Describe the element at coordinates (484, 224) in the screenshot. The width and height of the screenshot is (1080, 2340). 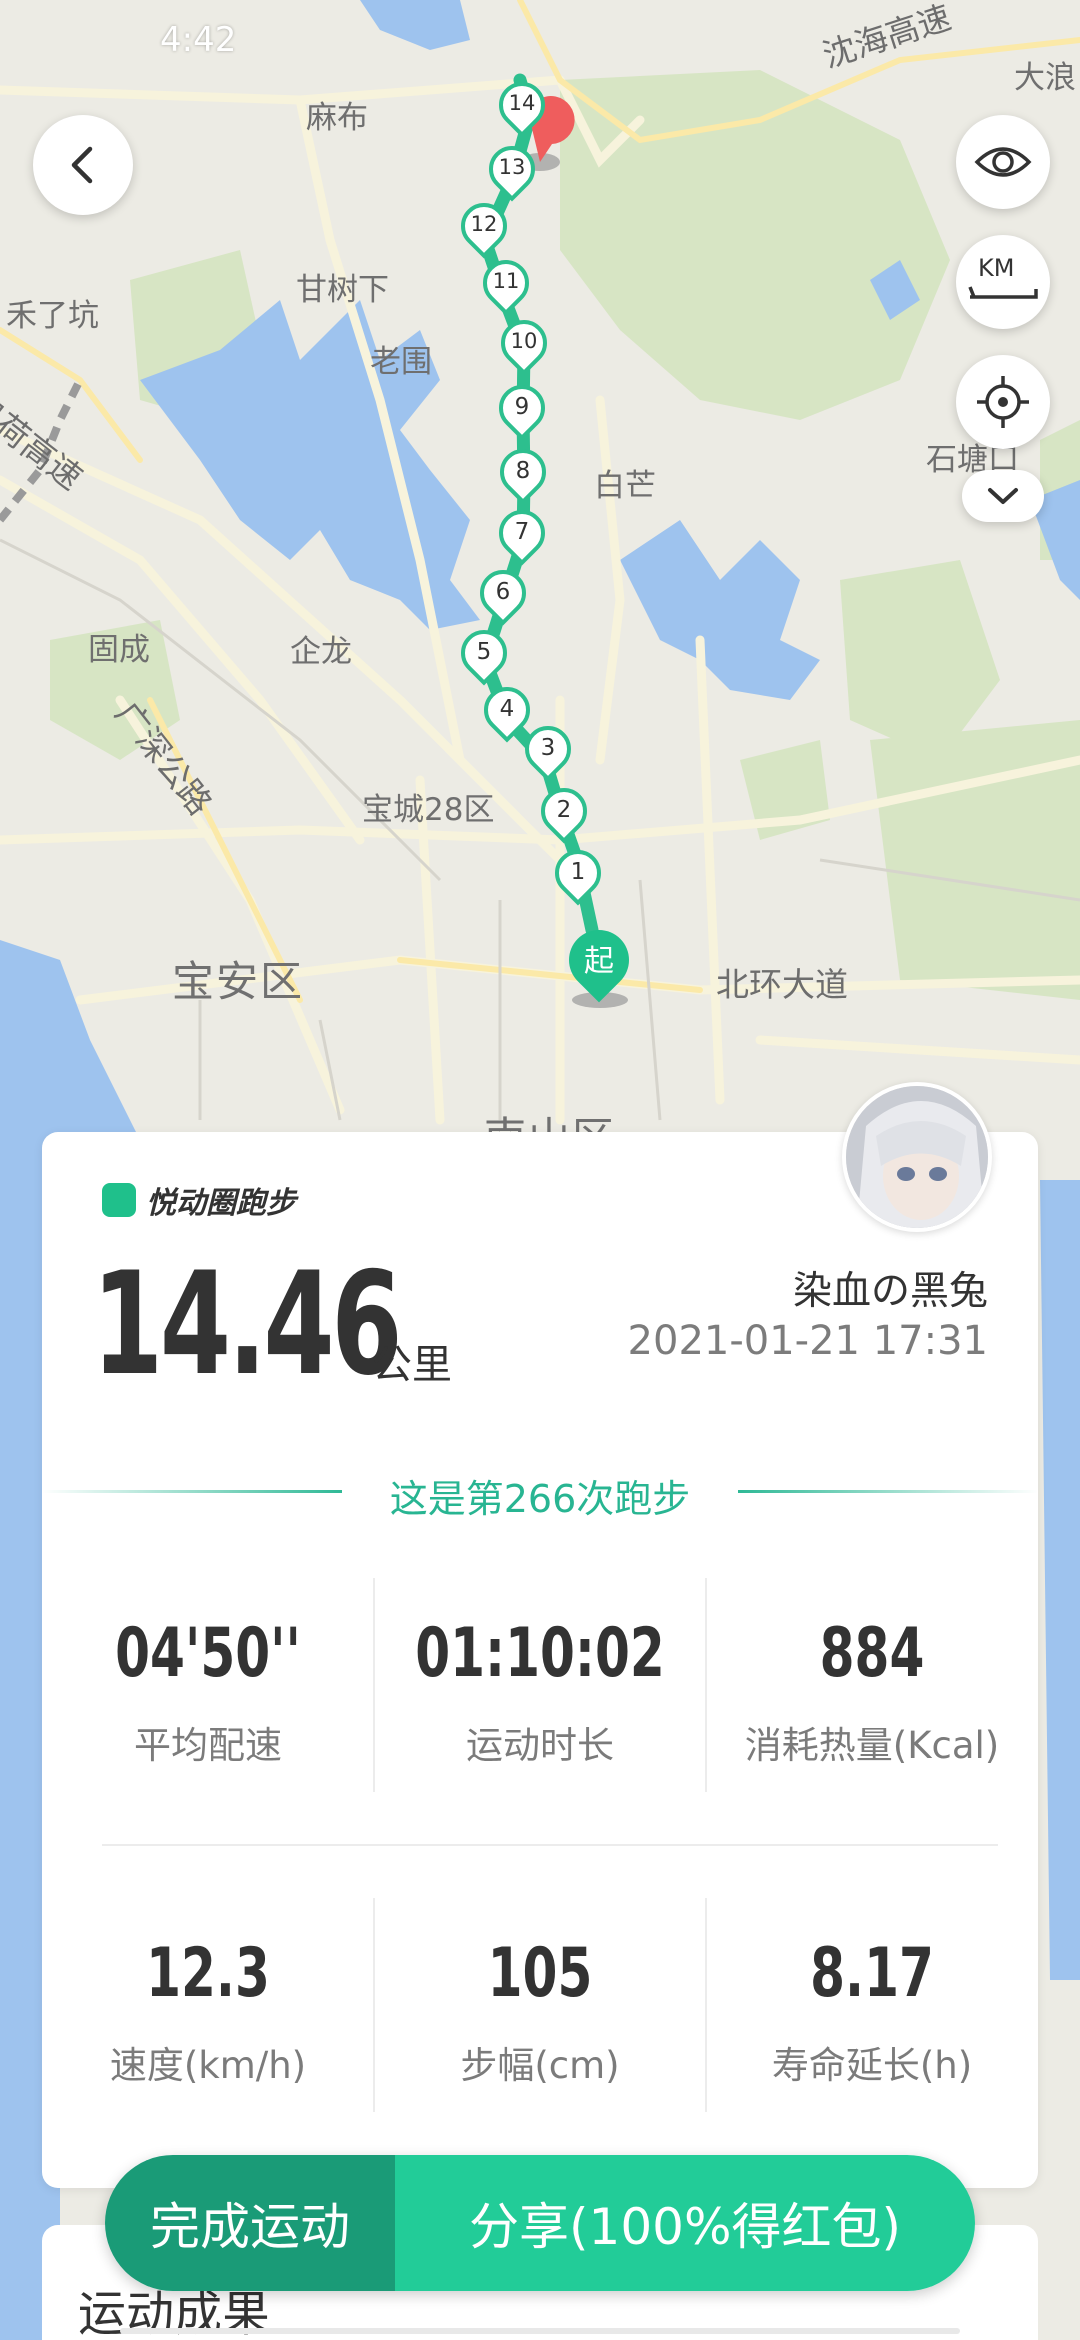
I see `km-marker-label: 12` at that location.